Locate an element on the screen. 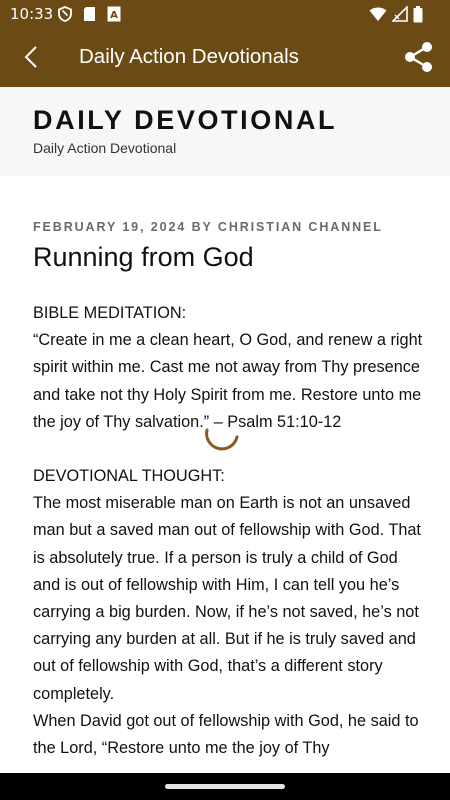 This screenshot has width=450, height=800. post-meta: FEBRUARY 19, 2024 BY CHRISTIAN CHANNEL is located at coordinates (208, 227).